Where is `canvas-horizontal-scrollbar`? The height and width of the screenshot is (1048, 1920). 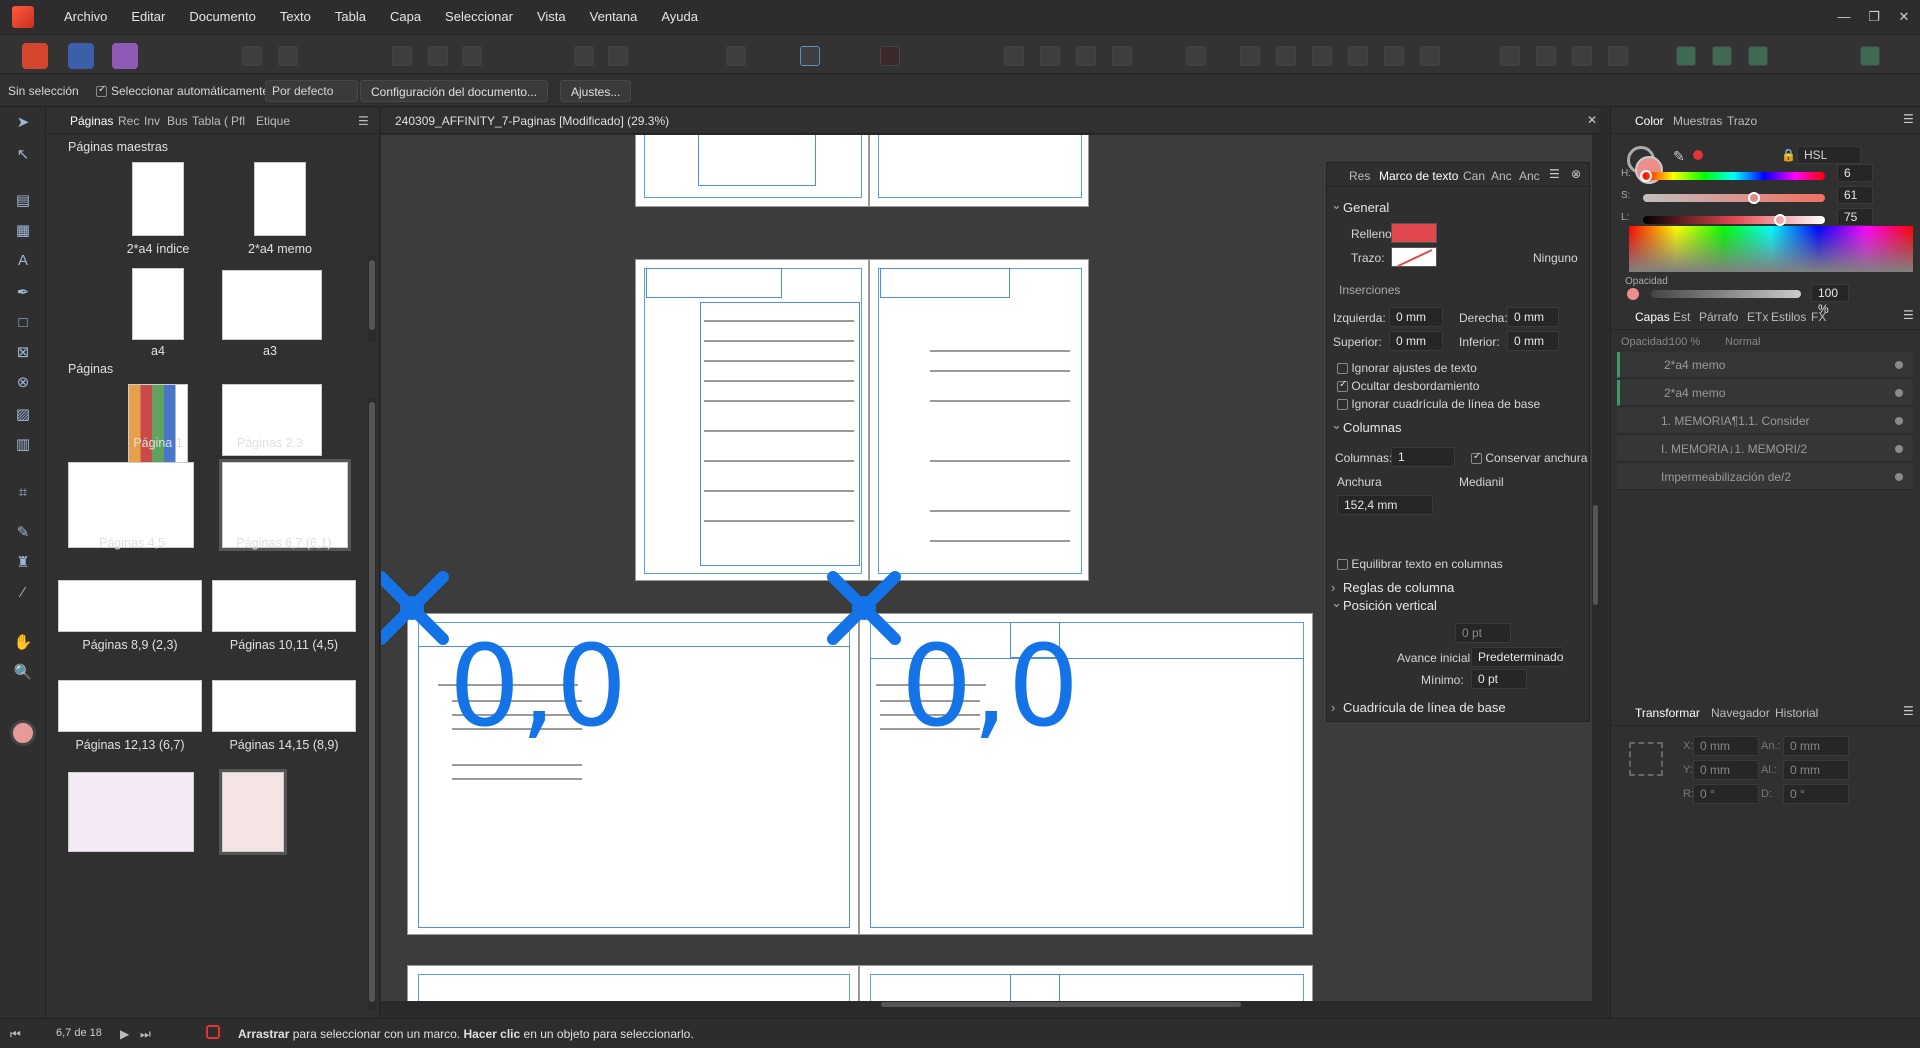
canvas-horizontal-scrollbar is located at coordinates (990, 1004).